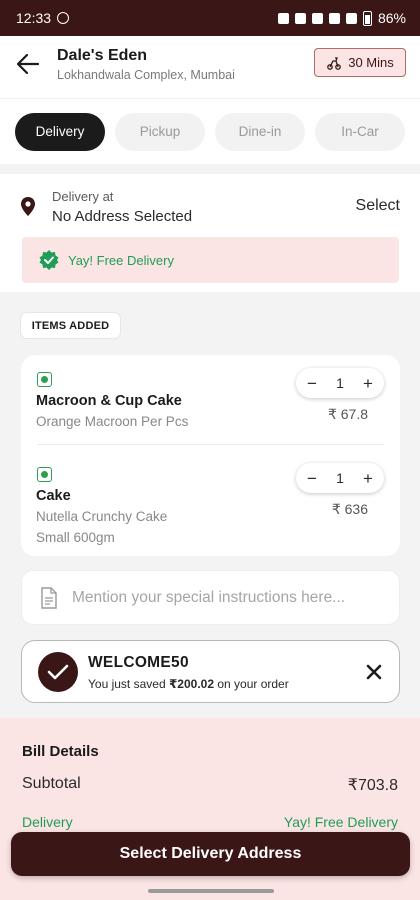 Image resolution: width=420 pixels, height=900 pixels. I want to click on subtotal-label: Subtotal, so click(51, 783).